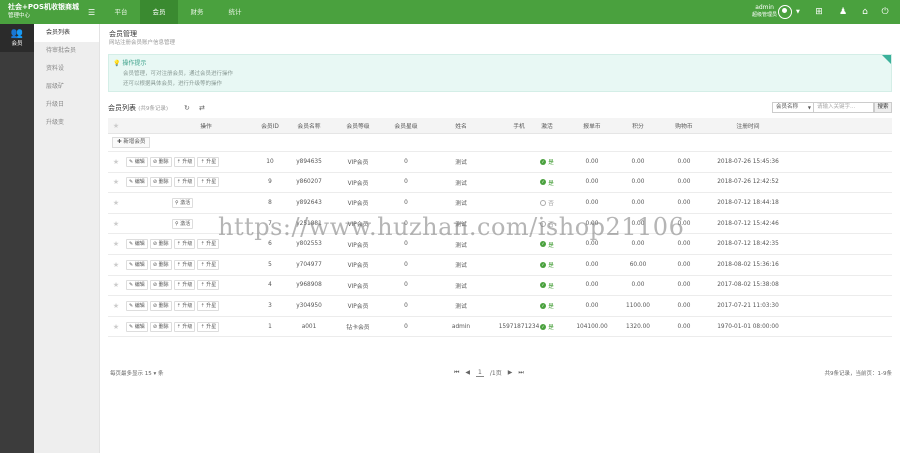 Image resolution: width=900 pixels, height=453 pixels. Describe the element at coordinates (66, 69) in the screenshot. I see `submenu-item: 资料设` at that location.